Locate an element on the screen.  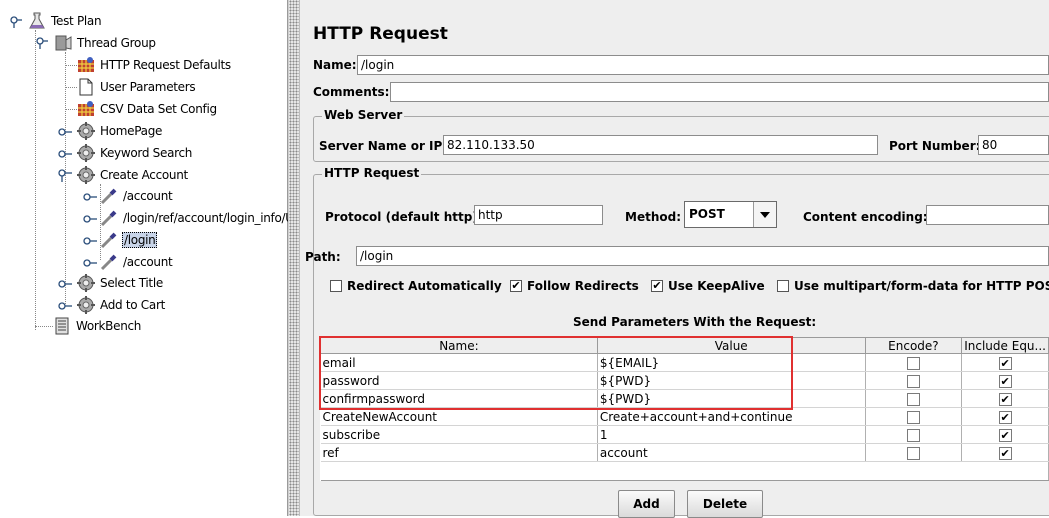
server-name-field: 82.110.133.50 is located at coordinates (660, 145).